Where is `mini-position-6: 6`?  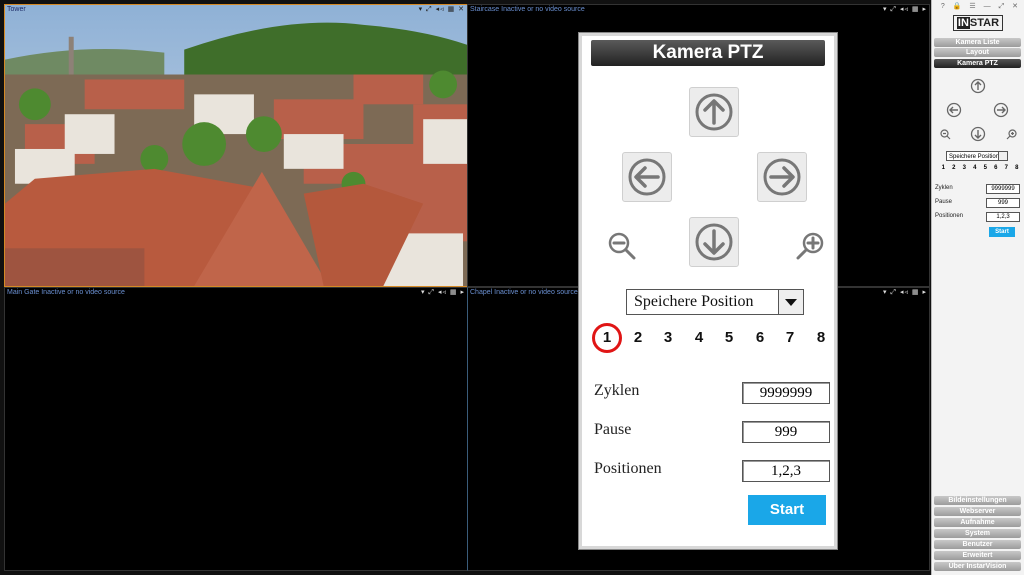
mini-position-6: 6 is located at coordinates (996, 168).